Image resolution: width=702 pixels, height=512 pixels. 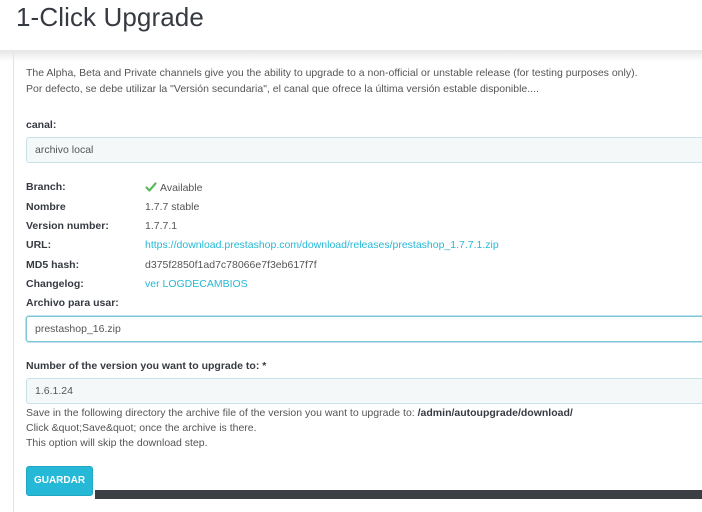 I want to click on check-icon, so click(x=151, y=187).